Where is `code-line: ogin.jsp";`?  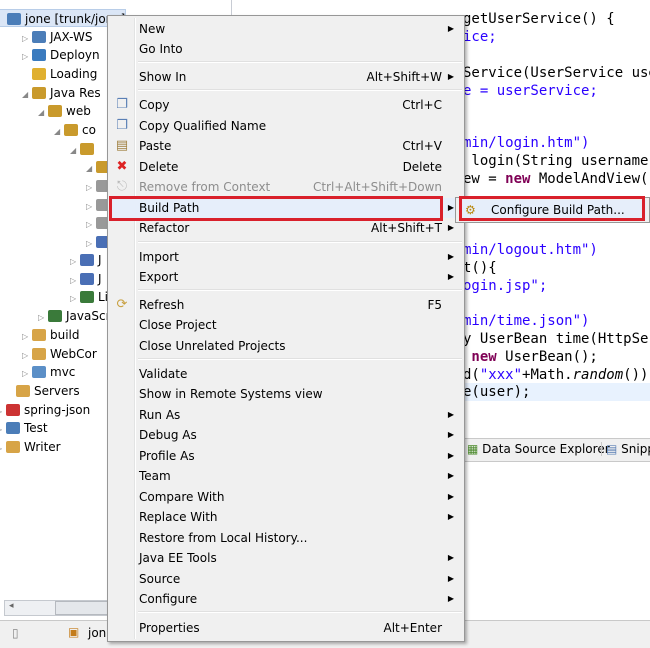
code-line: ogin.jsp"; is located at coordinates (505, 286).